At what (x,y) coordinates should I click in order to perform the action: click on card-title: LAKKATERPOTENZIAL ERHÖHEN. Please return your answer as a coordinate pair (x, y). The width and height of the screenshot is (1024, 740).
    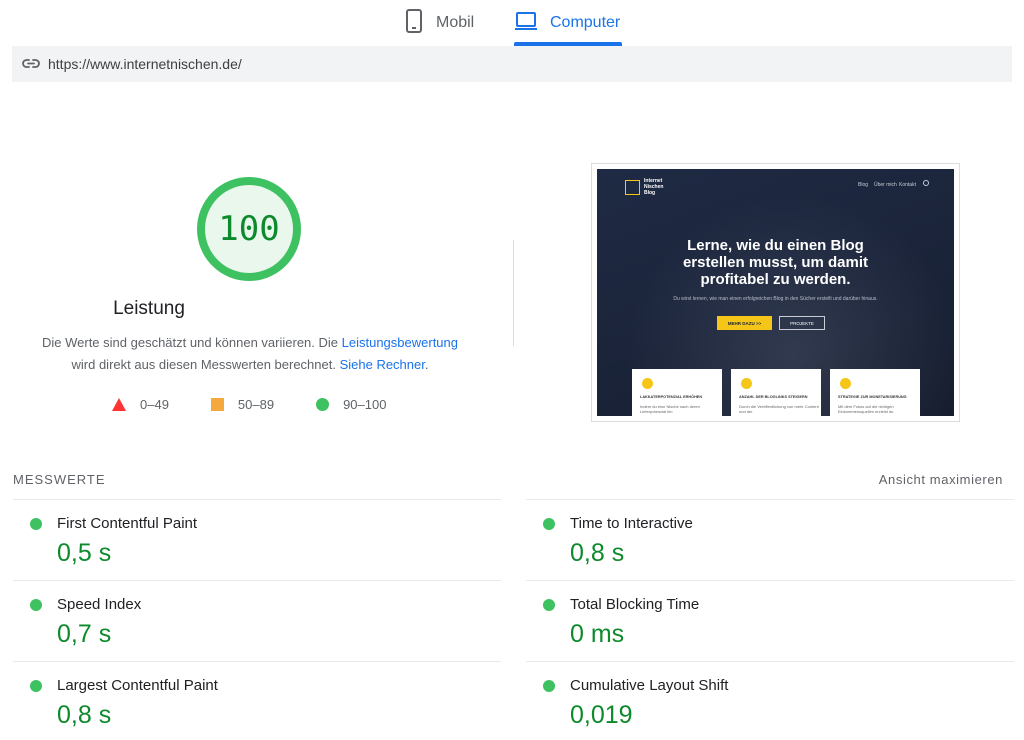
    Looking at the image, I should click on (671, 397).